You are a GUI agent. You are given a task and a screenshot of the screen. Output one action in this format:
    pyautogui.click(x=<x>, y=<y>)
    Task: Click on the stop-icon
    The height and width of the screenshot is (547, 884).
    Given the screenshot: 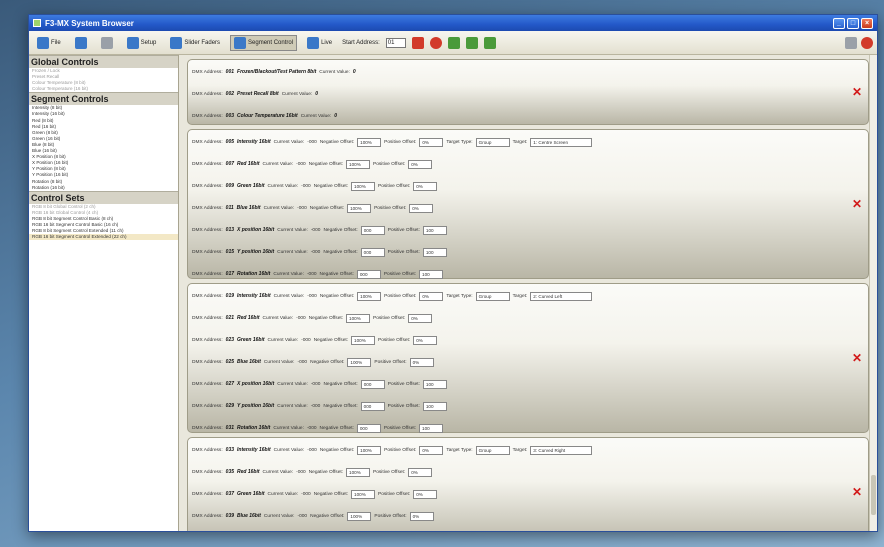 What is the action you would take?
    pyautogui.click(x=867, y=42)
    